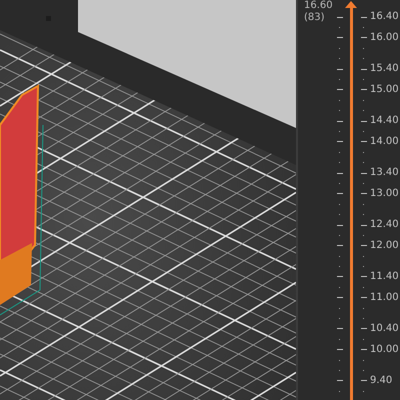 This screenshot has width=400, height=400. I want to click on layer-height-label: 11.00, so click(384, 297).